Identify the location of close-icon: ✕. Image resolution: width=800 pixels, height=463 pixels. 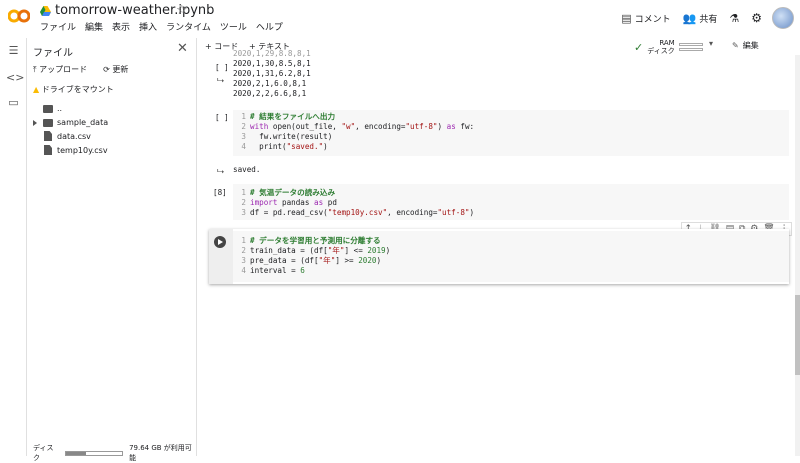
(182, 48).